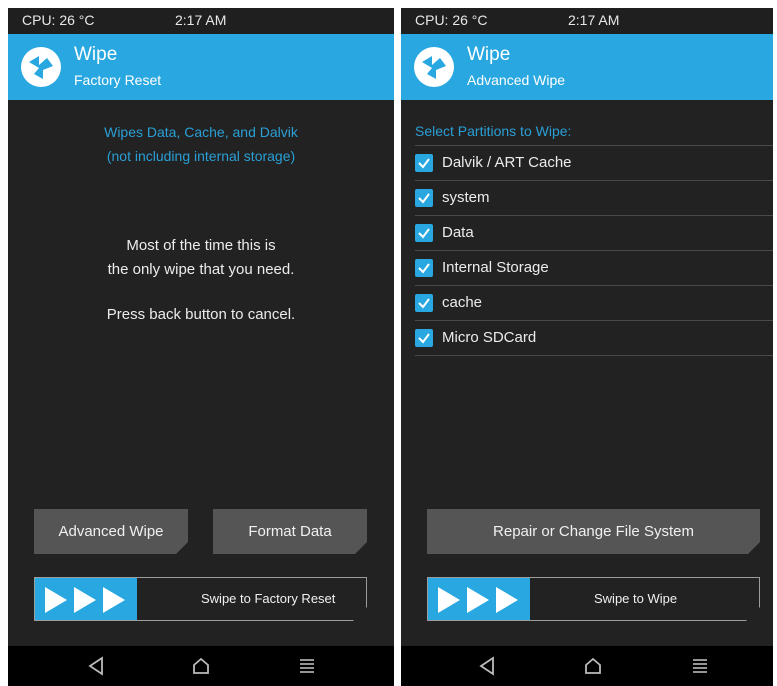 This screenshot has height=686, width=777. What do you see at coordinates (594, 233) in the screenshot?
I see `partition-row-data: Data` at bounding box center [594, 233].